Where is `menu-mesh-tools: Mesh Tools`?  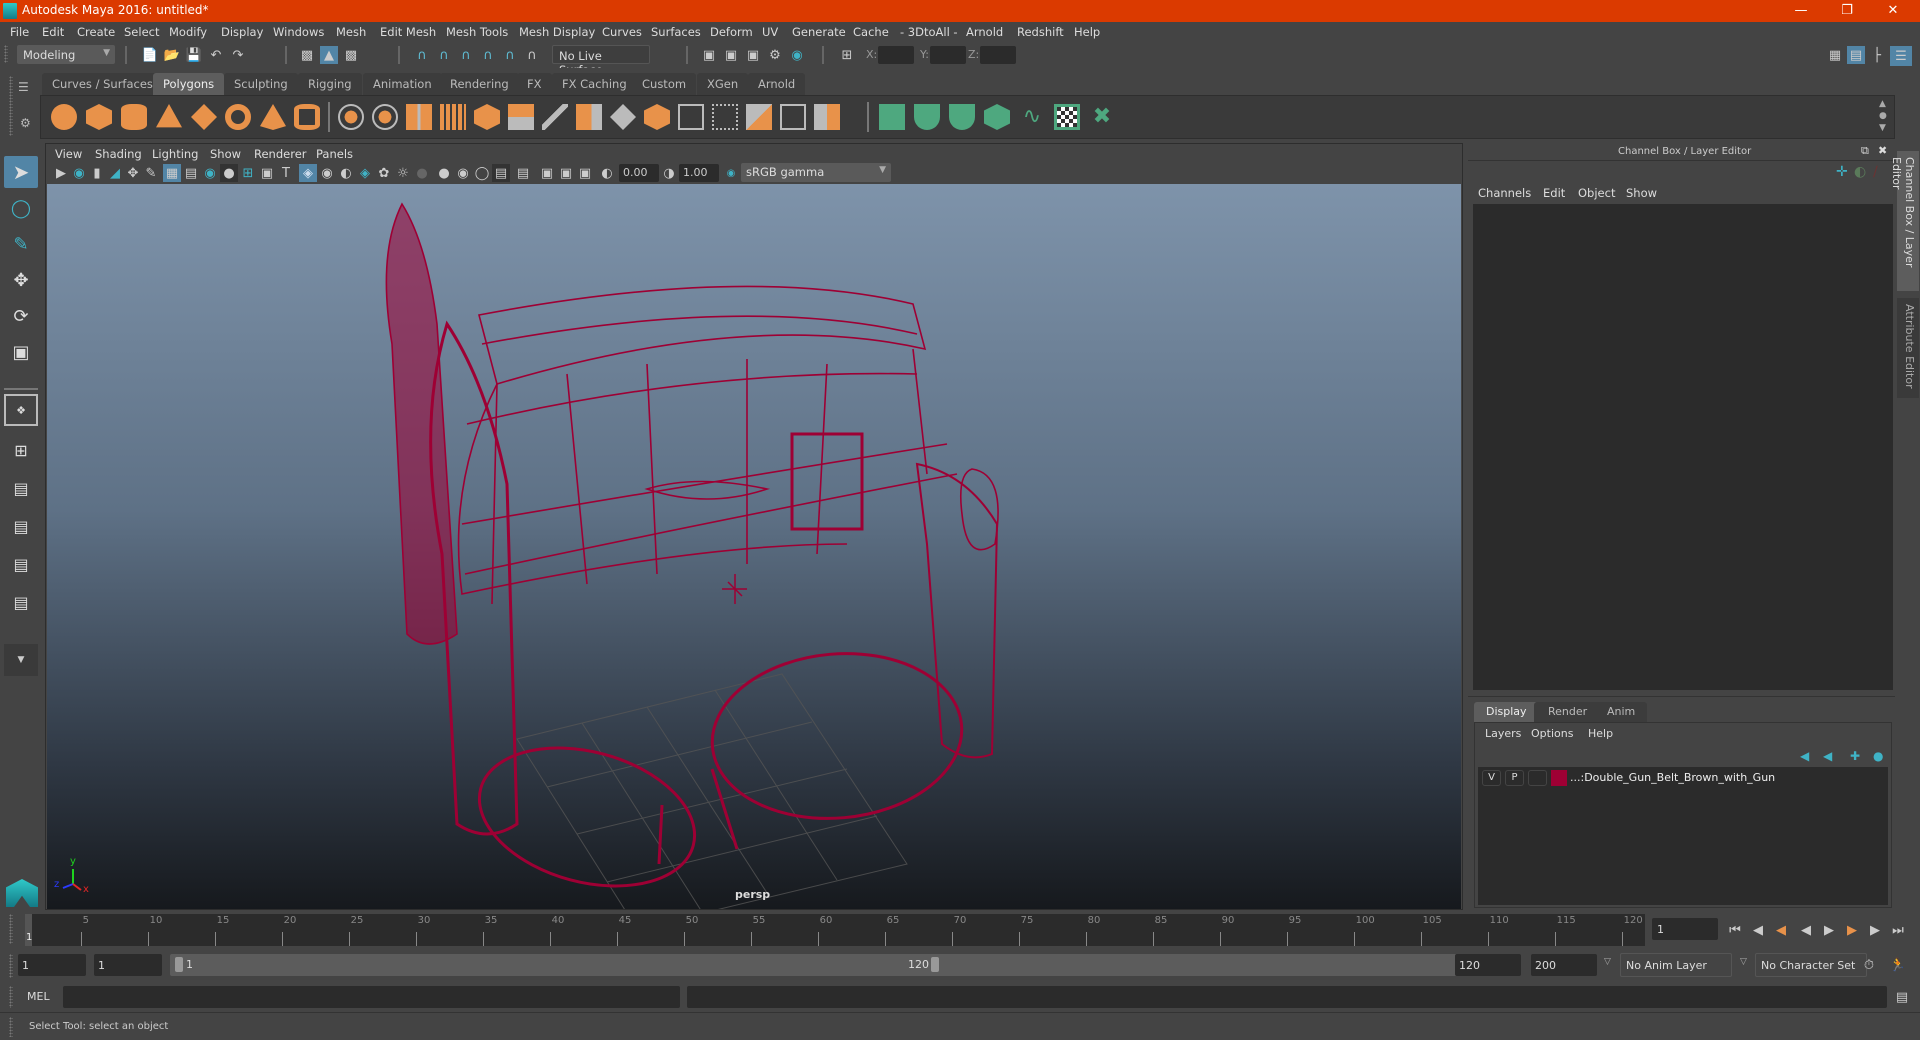
menu-mesh-tools: Mesh Tools is located at coordinates (477, 32).